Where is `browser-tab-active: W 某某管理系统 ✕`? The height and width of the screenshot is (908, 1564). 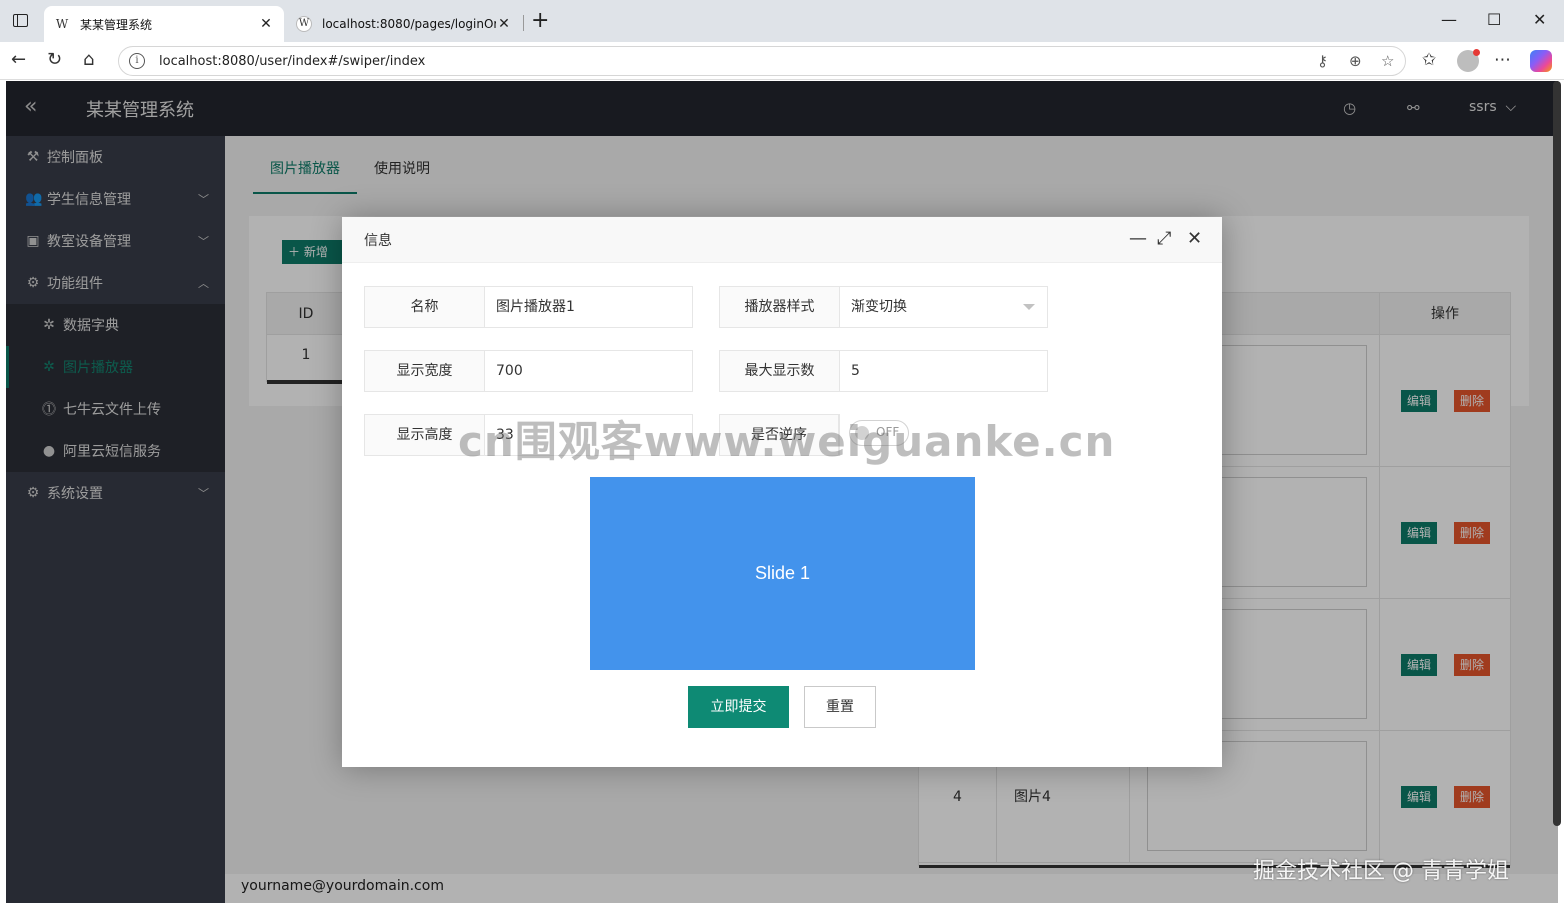 browser-tab-active: W 某某管理系统 ✕ is located at coordinates (164, 24).